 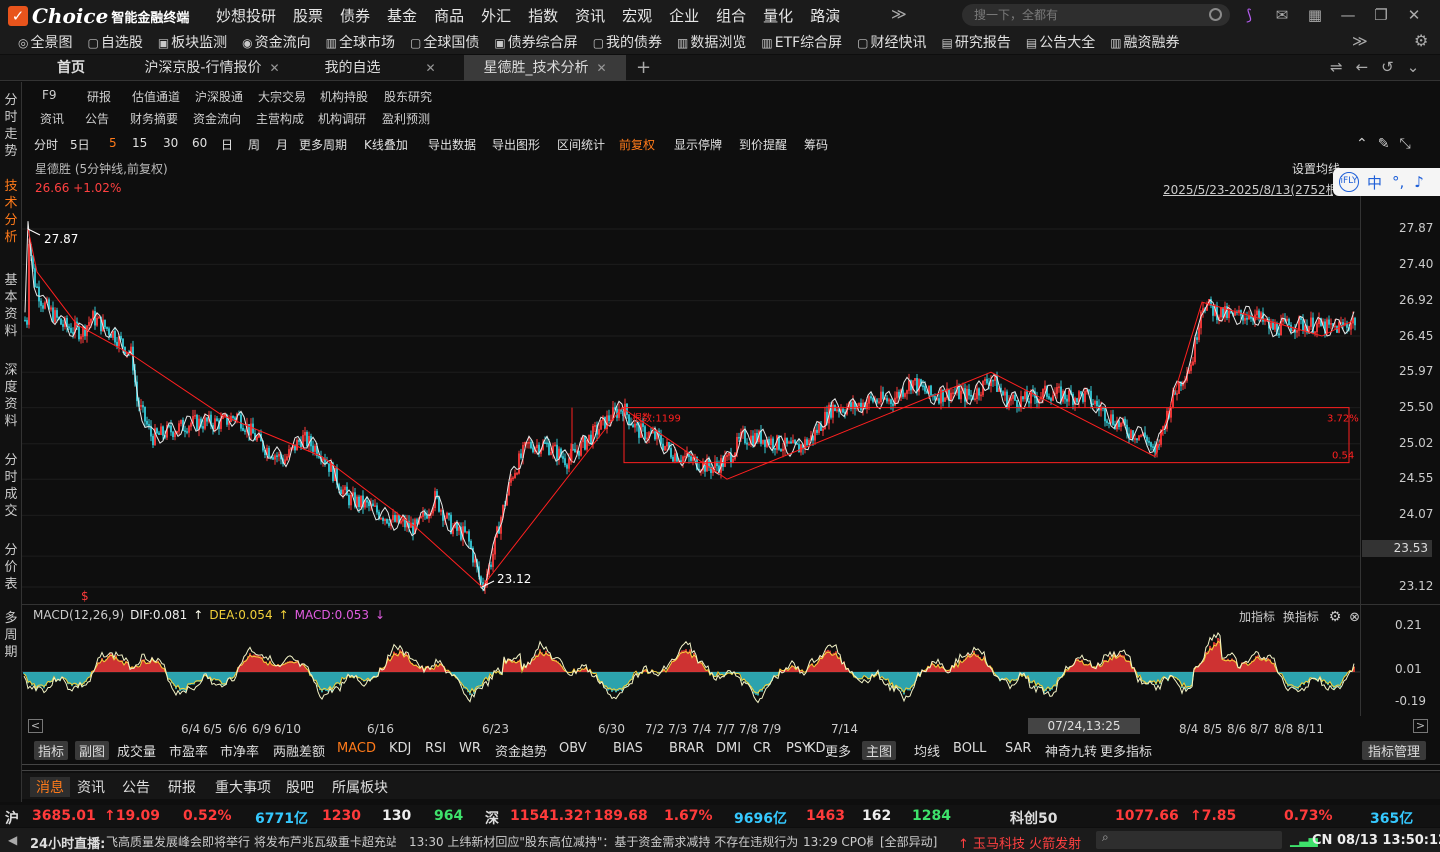 What do you see at coordinates (154, 118) in the screenshot?
I see `f9-link: 财务摘要` at bounding box center [154, 118].